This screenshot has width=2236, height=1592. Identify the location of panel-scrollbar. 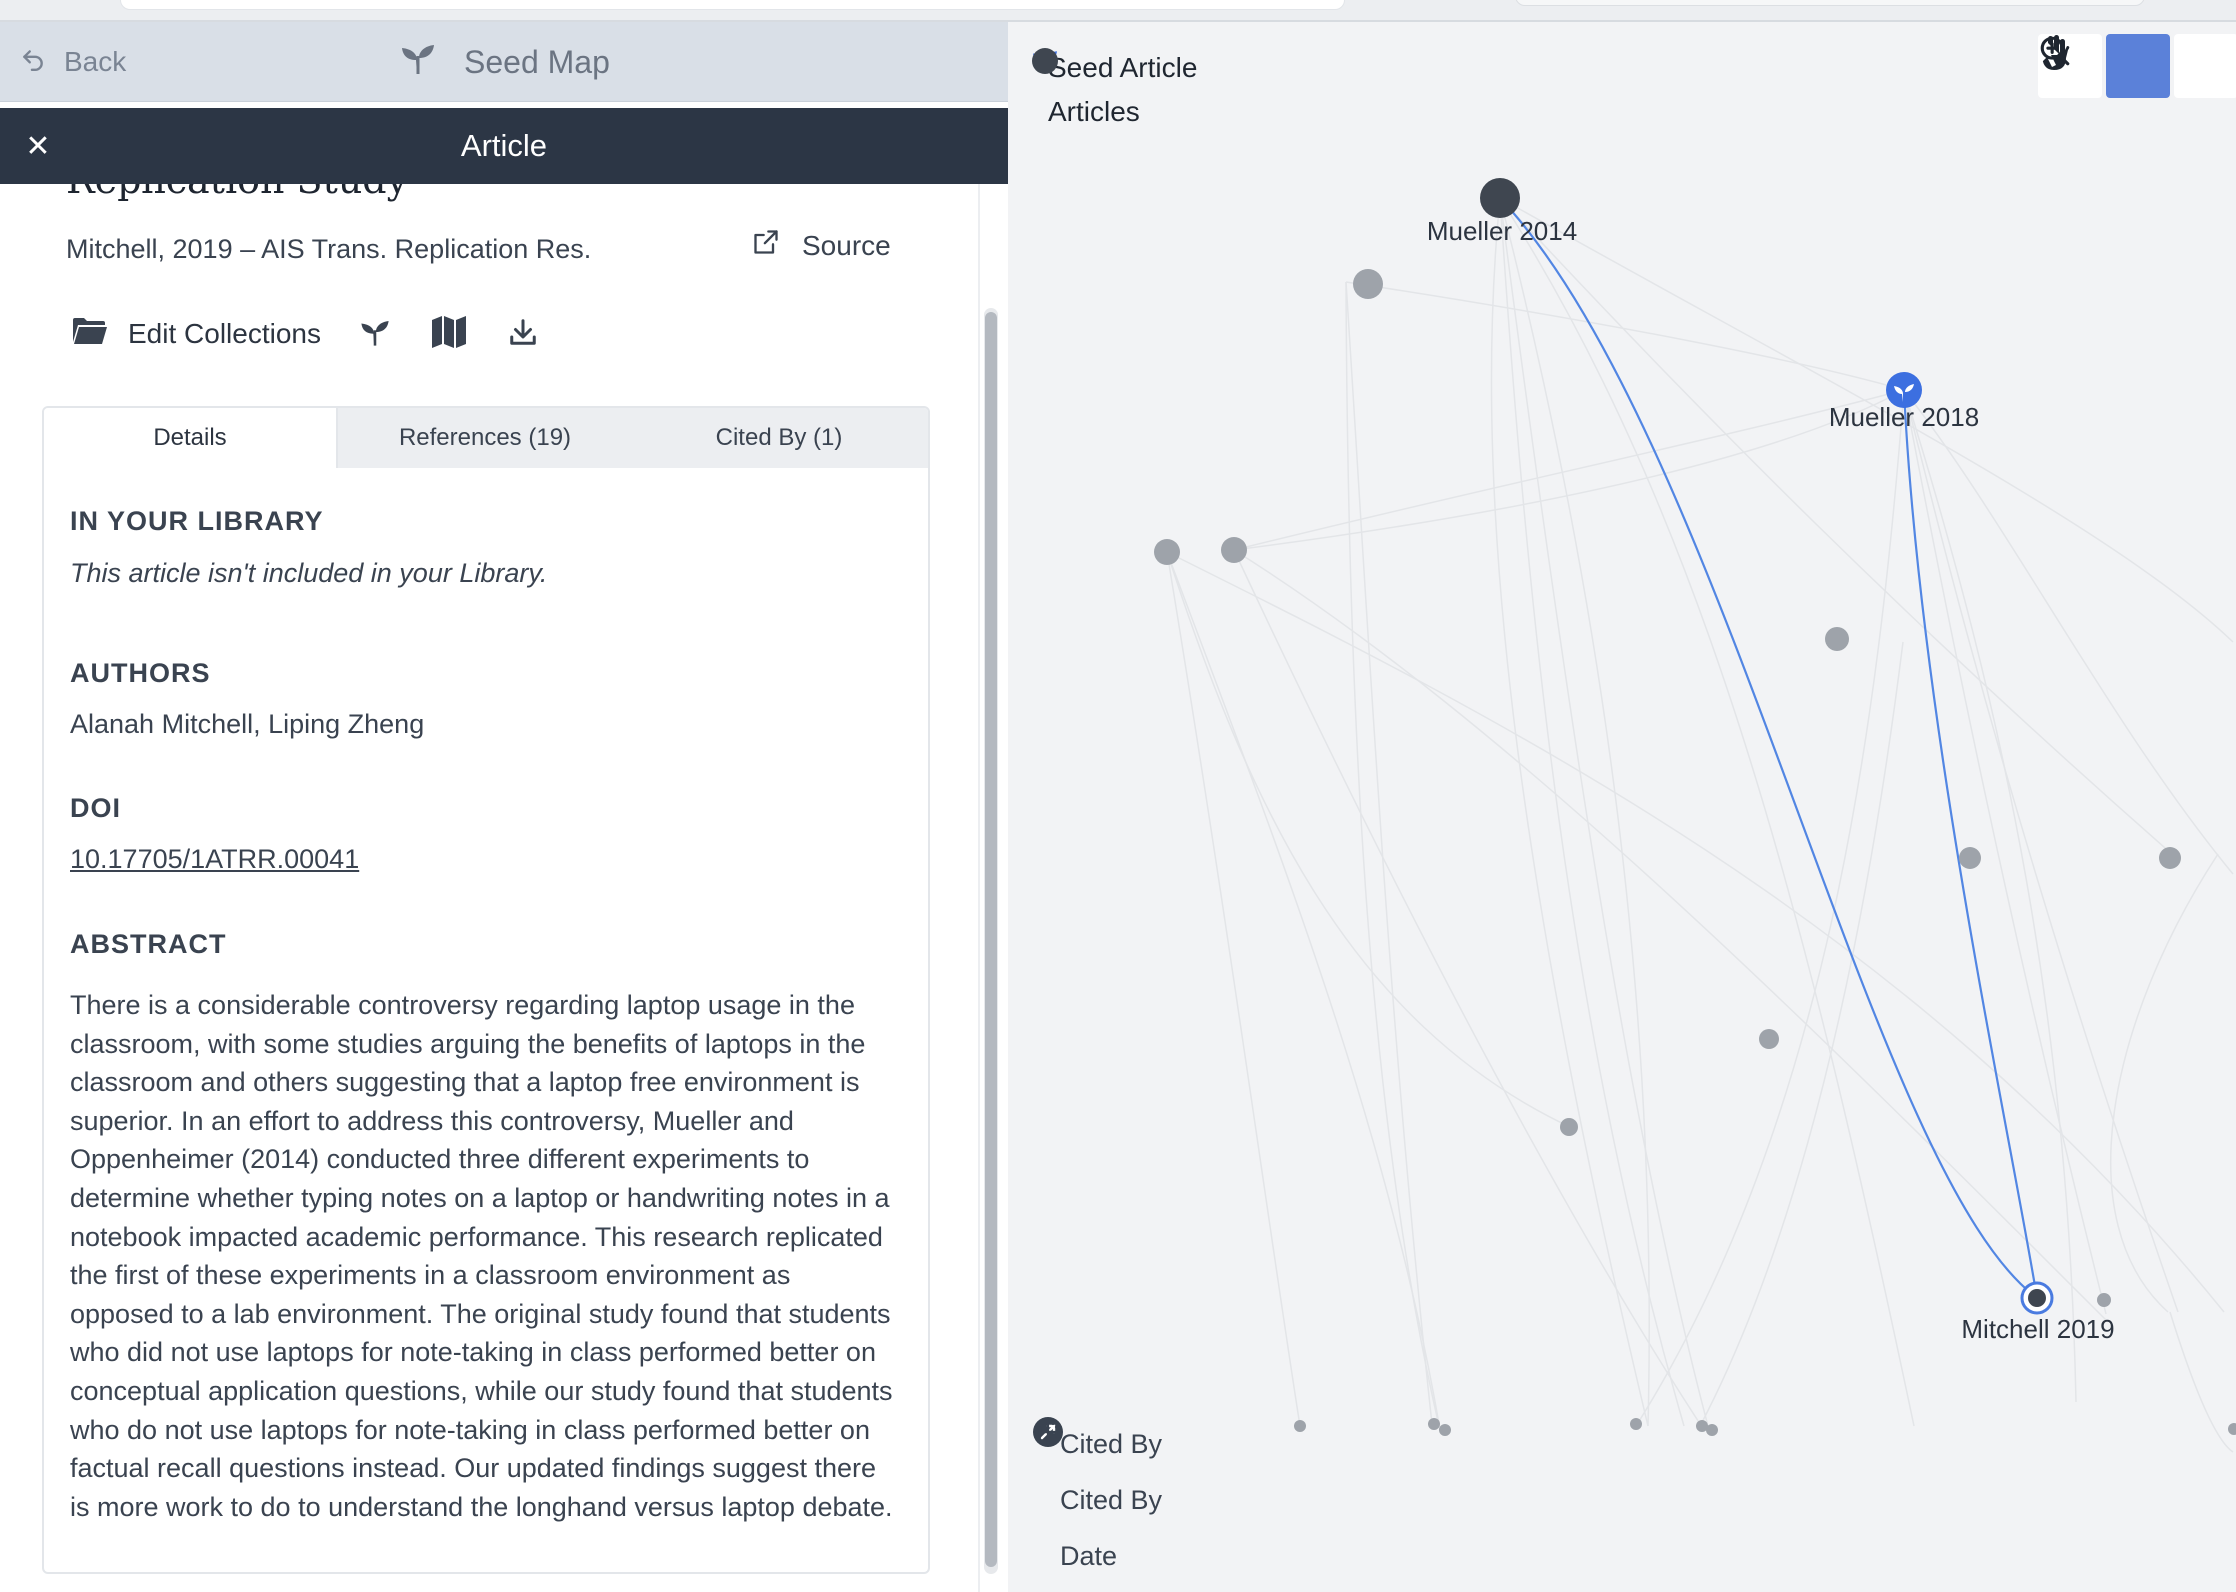
(991, 941).